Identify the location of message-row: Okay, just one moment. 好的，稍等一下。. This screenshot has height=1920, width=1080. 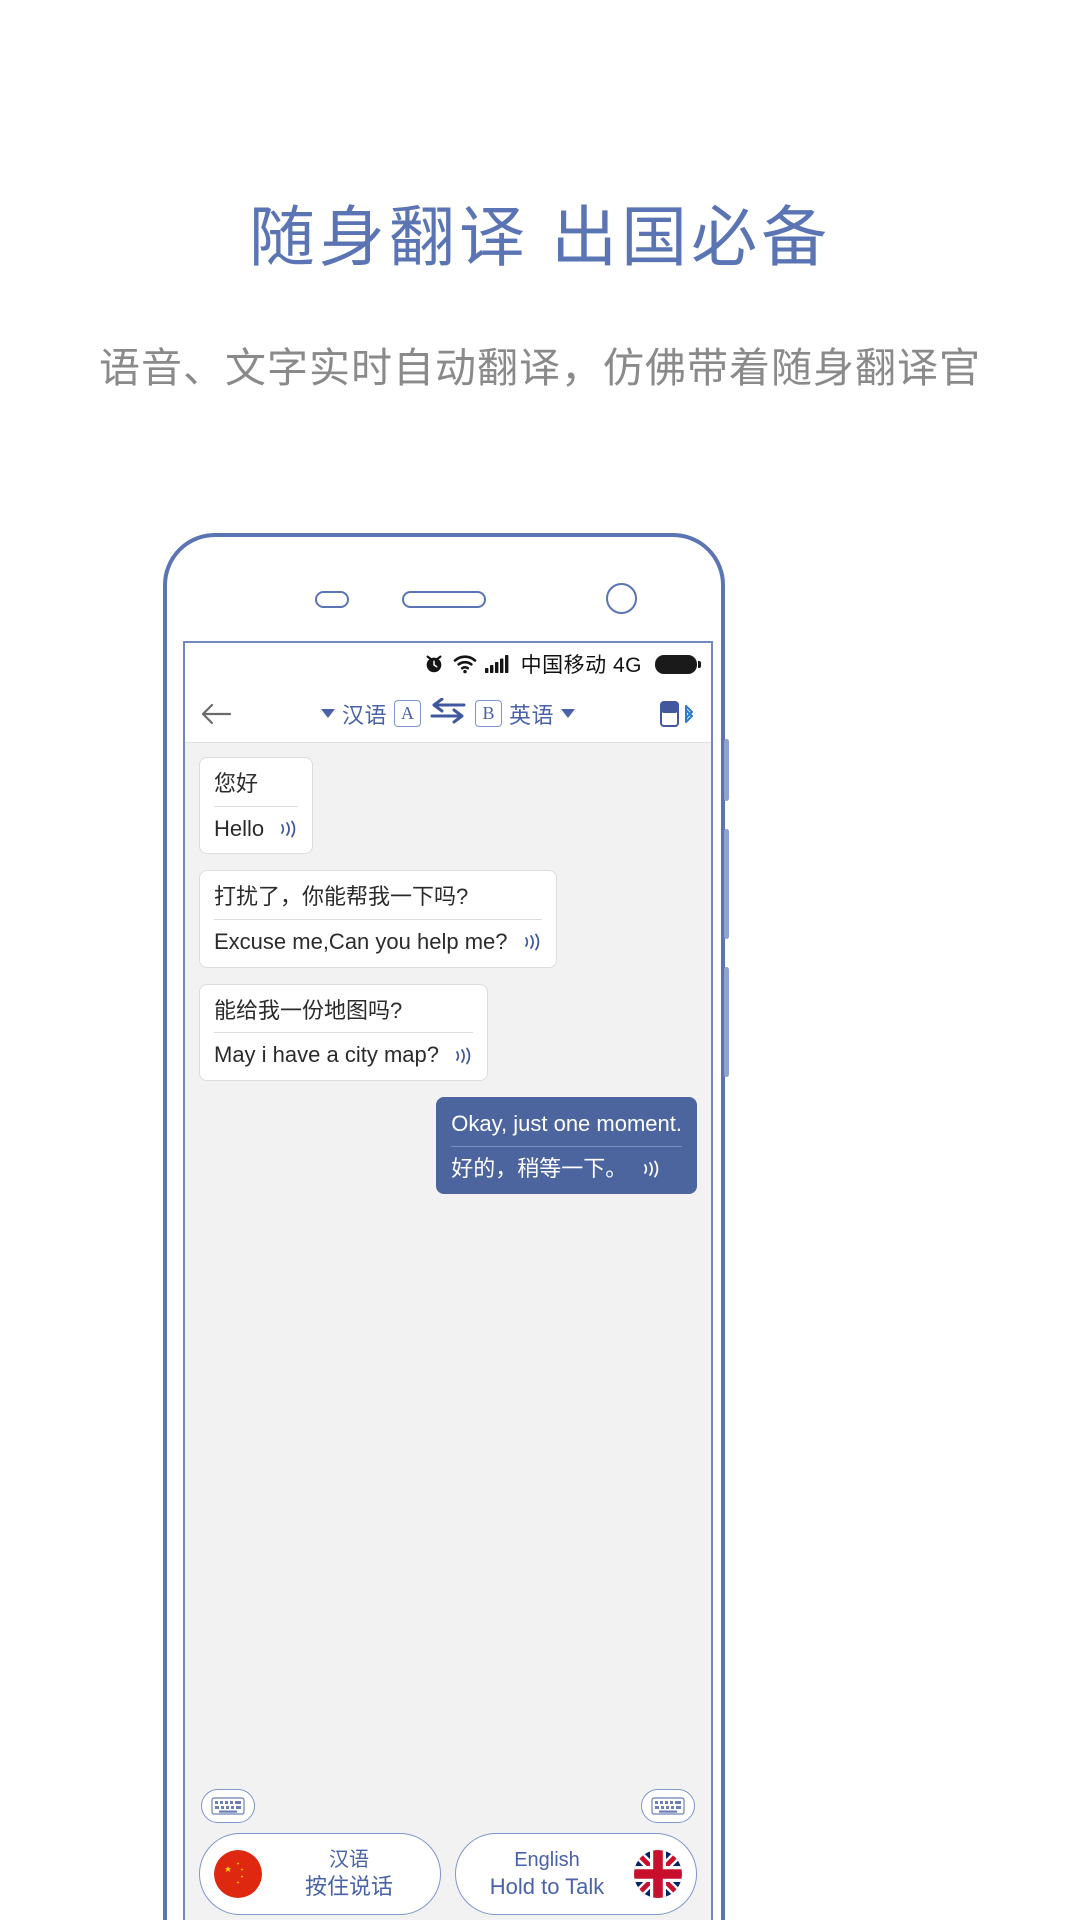
(448, 1145).